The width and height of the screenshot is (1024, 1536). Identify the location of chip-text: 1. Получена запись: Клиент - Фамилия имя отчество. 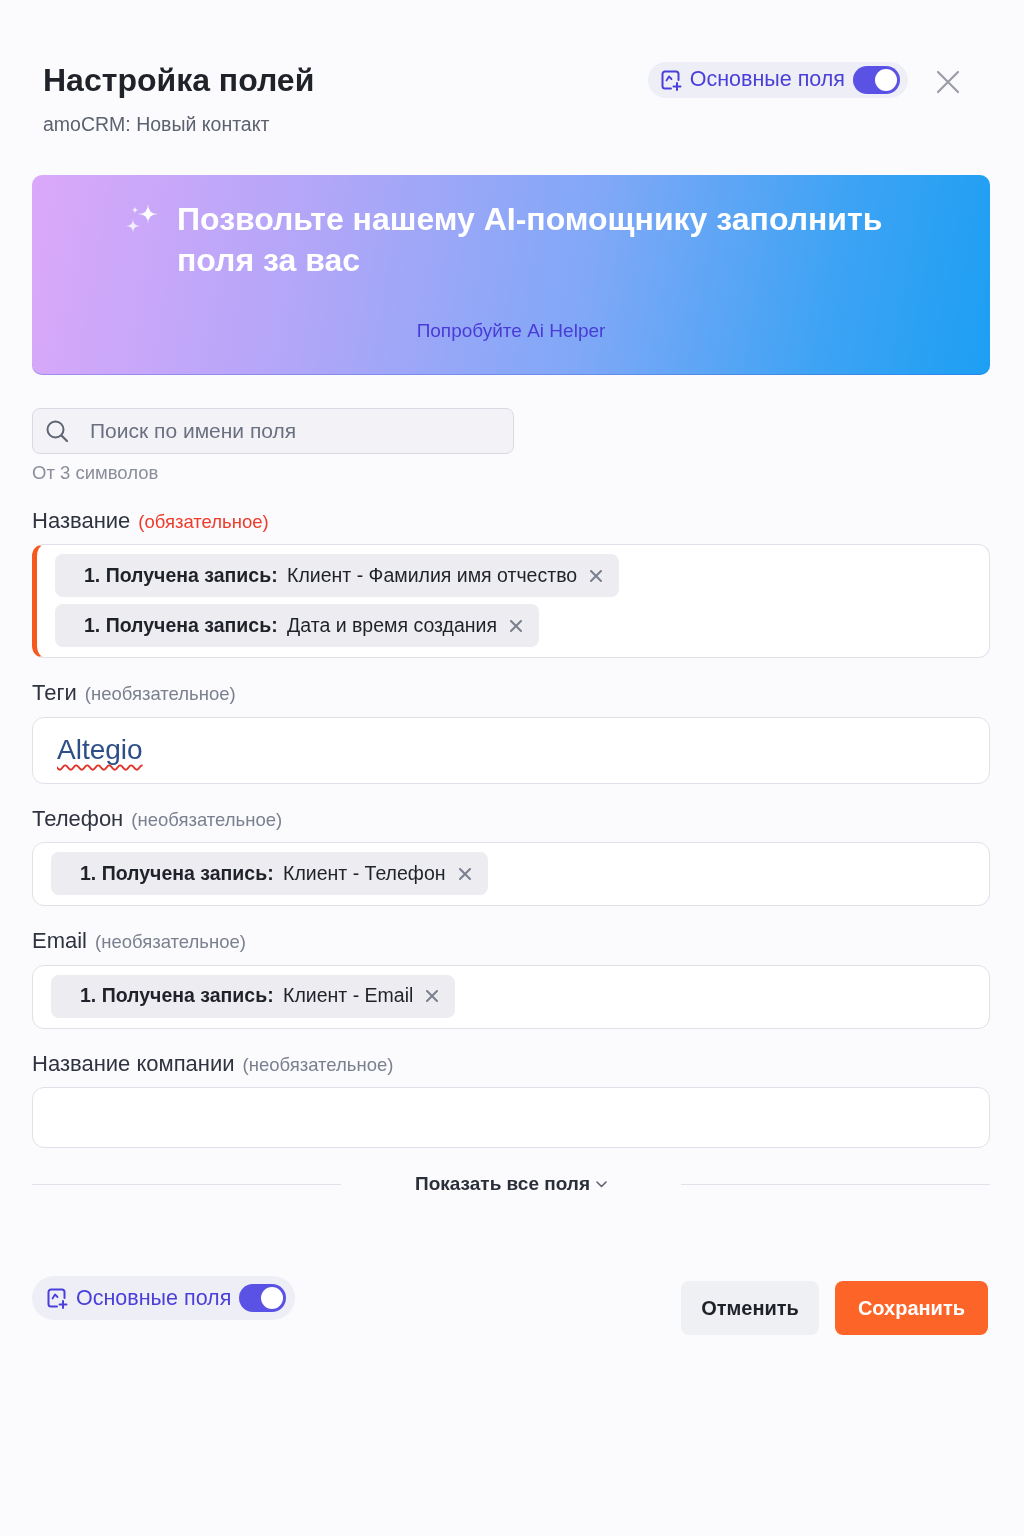
(331, 576).